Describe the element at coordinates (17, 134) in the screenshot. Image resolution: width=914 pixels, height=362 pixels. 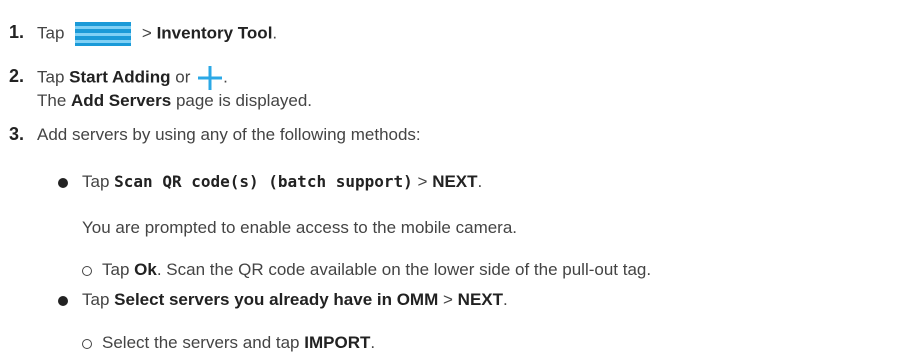
I see `step-number: 3.` at that location.